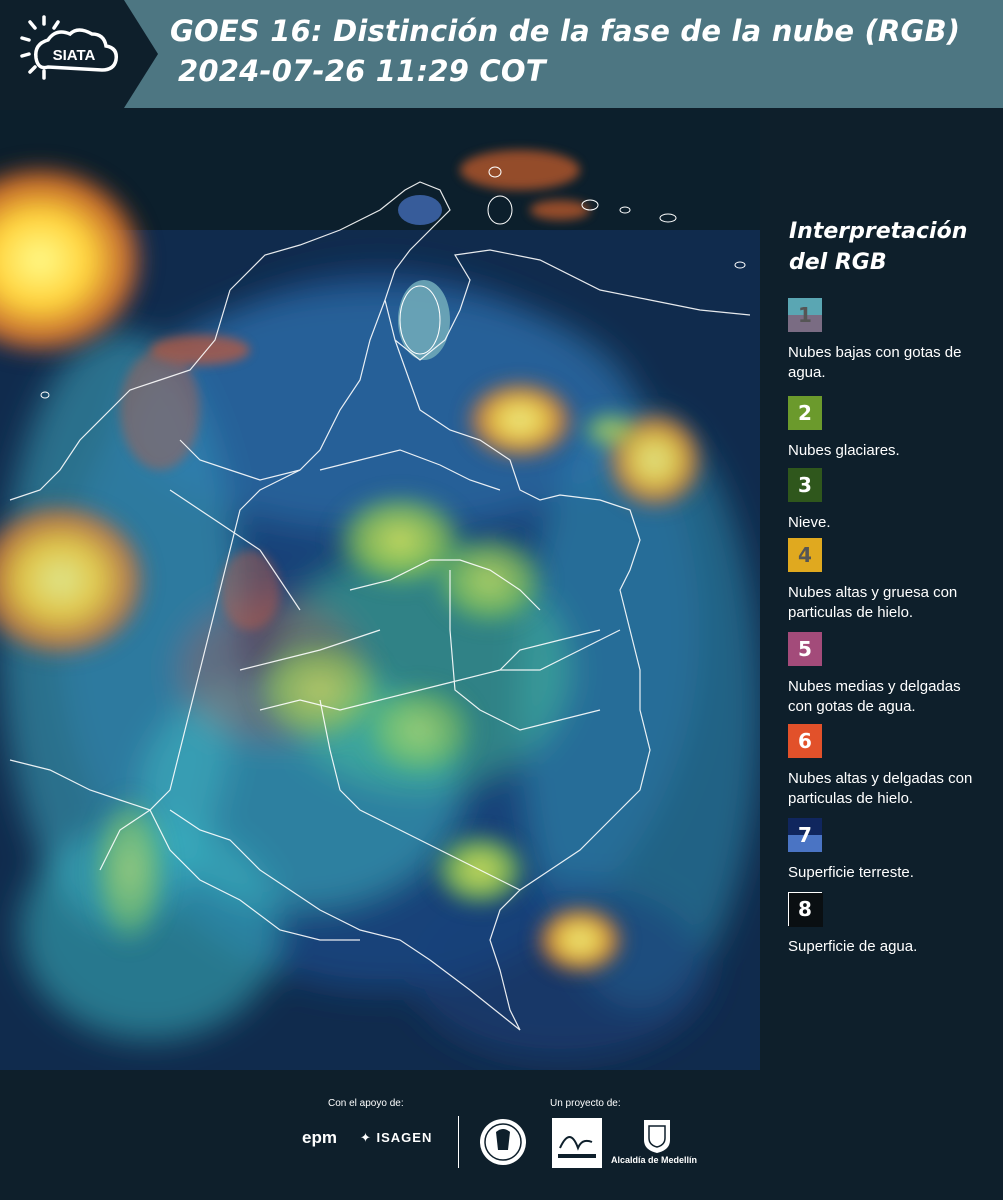 This screenshot has height=1200, width=1003. Describe the element at coordinates (809, 522) in the screenshot. I see `legend-label: Nieve.` at that location.